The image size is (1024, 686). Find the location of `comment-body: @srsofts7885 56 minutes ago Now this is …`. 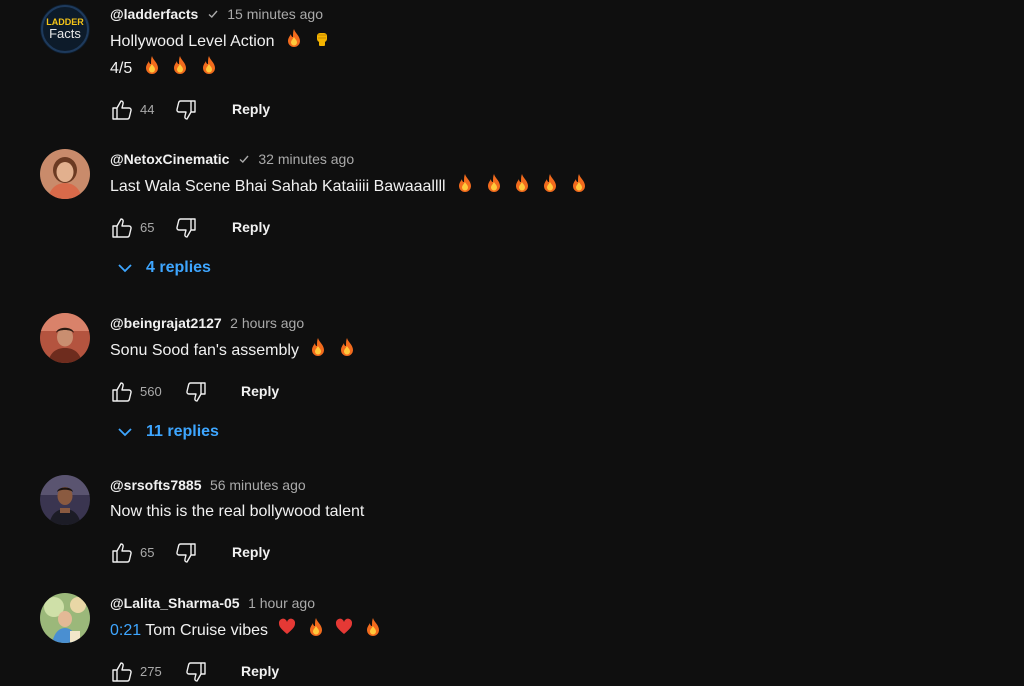

comment-body: @srsofts7885 56 minutes ago Now this is … is located at coordinates (237, 521).